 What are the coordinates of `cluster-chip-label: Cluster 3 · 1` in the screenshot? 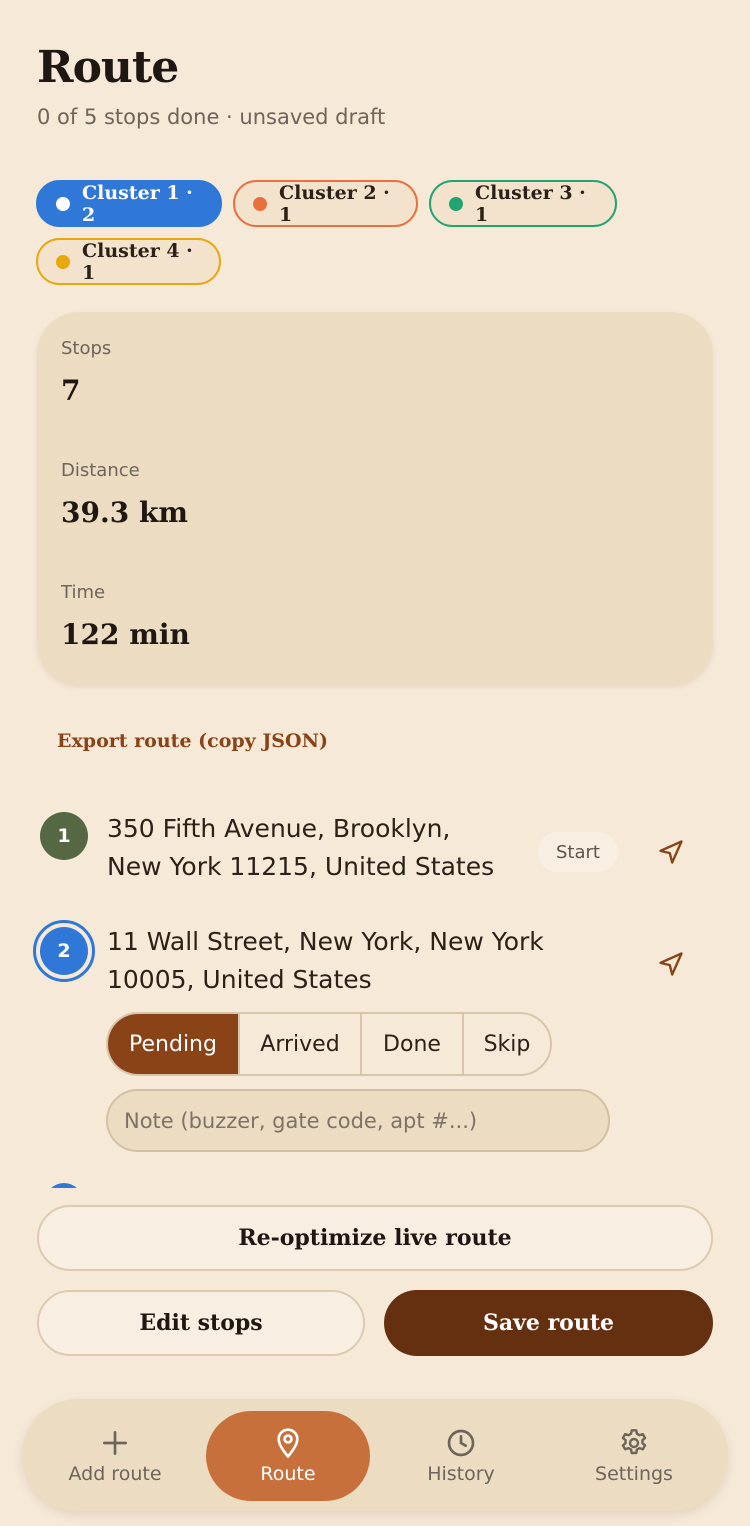 It's located at (530, 203).